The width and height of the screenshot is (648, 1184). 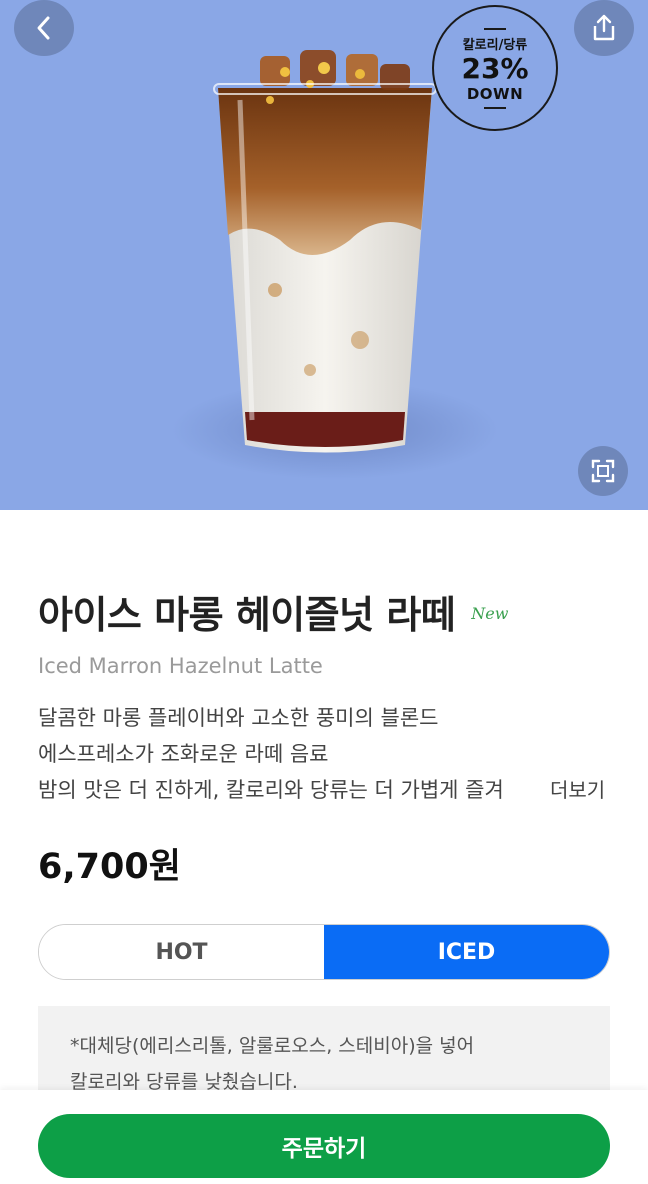 I want to click on back-button, so click(x=44, y=28).